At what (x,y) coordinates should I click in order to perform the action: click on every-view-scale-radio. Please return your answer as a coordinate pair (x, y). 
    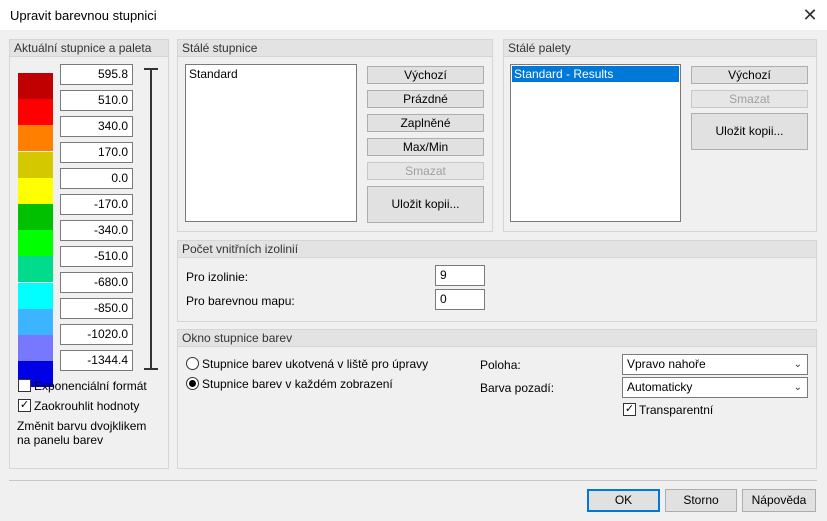
    Looking at the image, I should click on (192, 383).